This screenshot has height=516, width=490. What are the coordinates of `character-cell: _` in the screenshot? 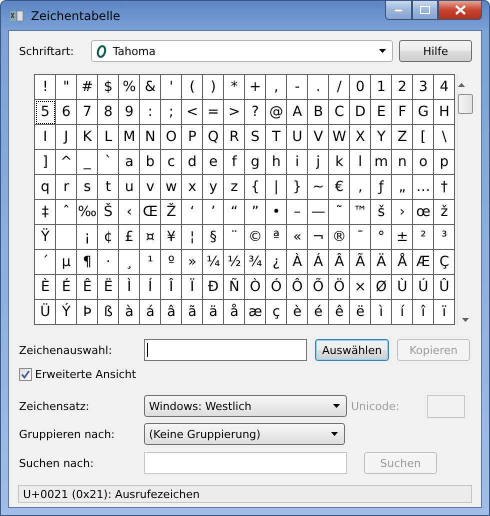 It's located at (87, 162).